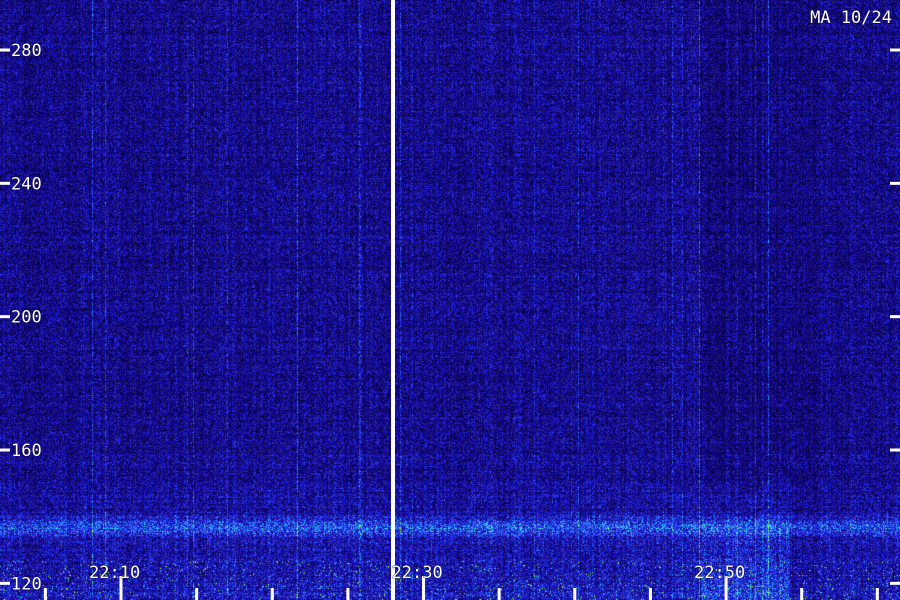  Describe the element at coordinates (26, 51) in the screenshot. I see `y-tick-label: 280` at that location.